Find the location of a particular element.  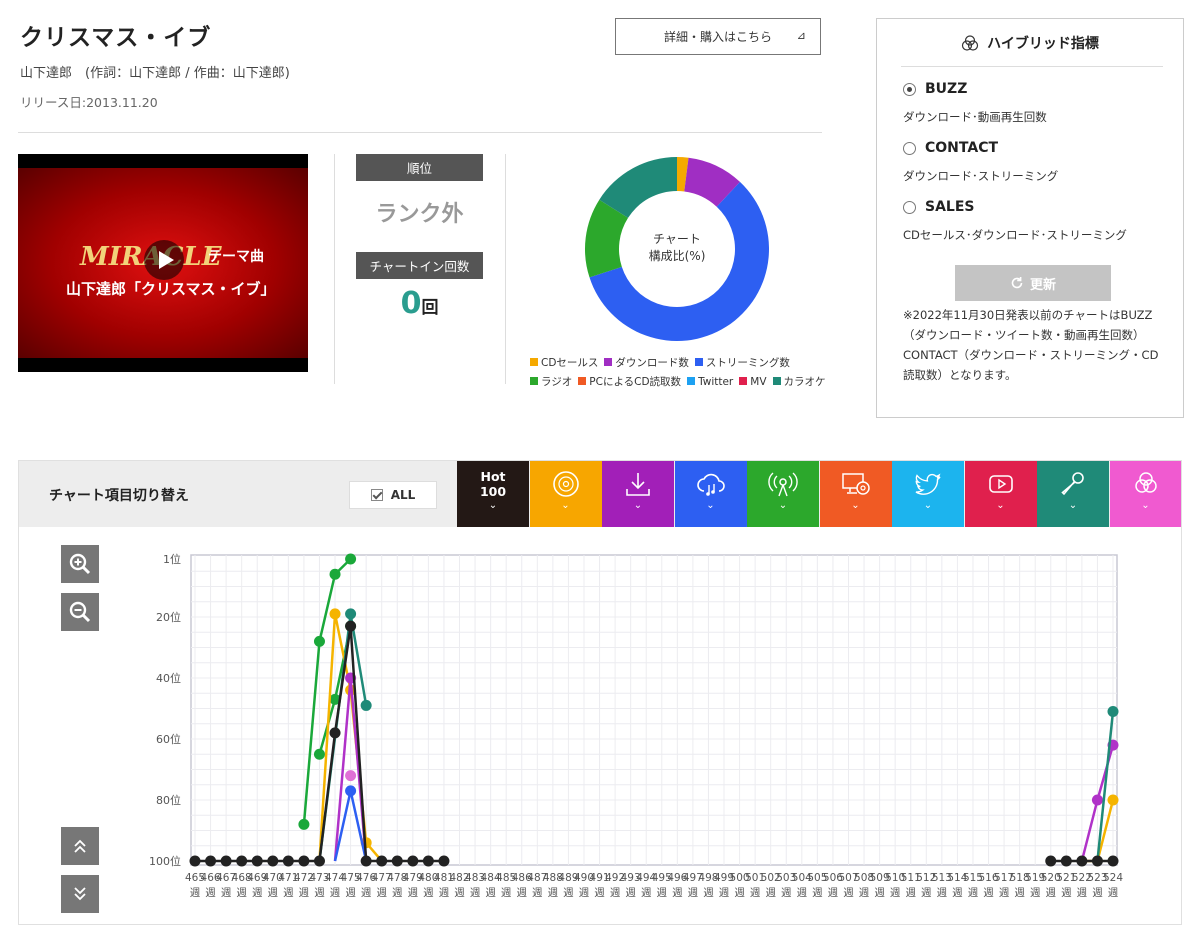

chart-tile-youtube: ⌄ is located at coordinates (1000, 494).